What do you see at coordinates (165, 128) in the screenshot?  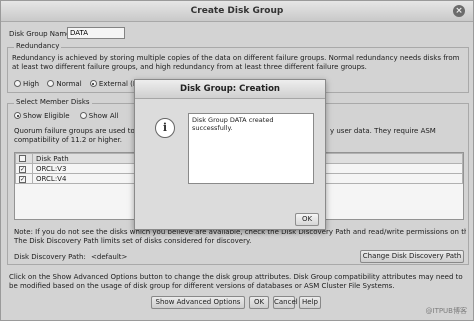 I see `info-icon: i` at bounding box center [165, 128].